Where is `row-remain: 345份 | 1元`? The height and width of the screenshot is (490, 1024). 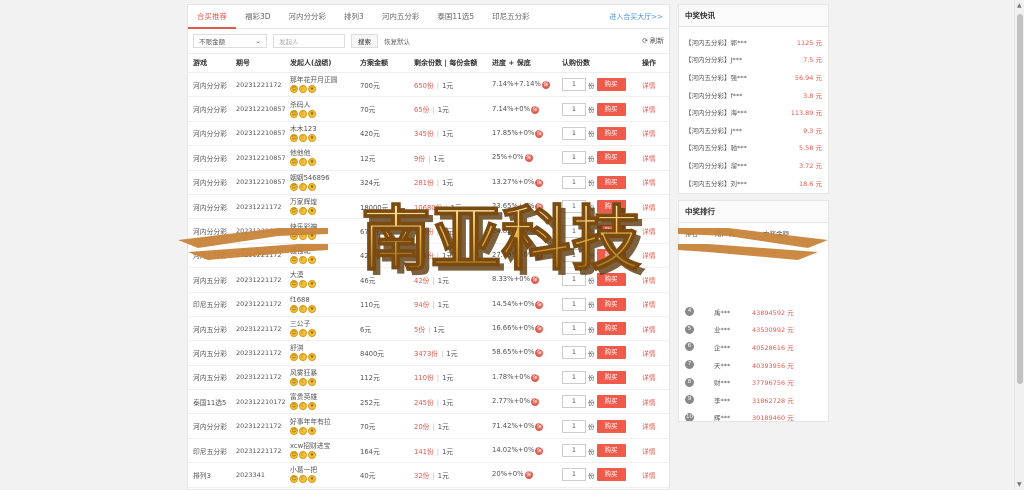
row-remain: 345份 | 1元 is located at coordinates (453, 133).